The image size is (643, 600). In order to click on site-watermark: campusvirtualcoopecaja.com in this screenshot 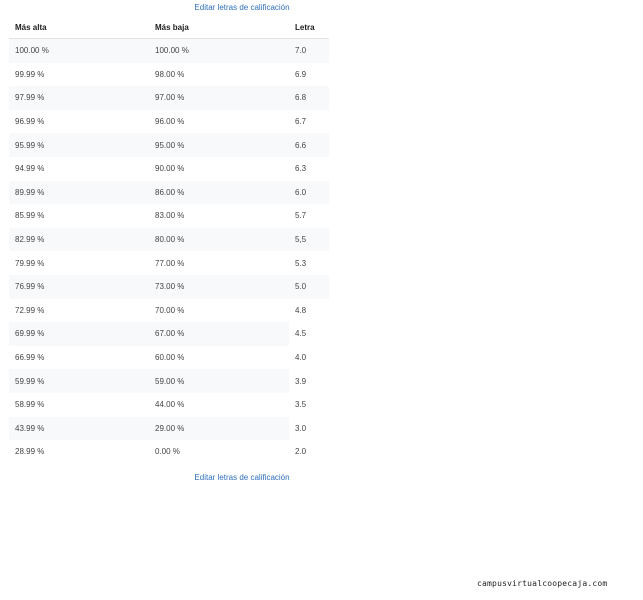, I will do `click(542, 583)`.